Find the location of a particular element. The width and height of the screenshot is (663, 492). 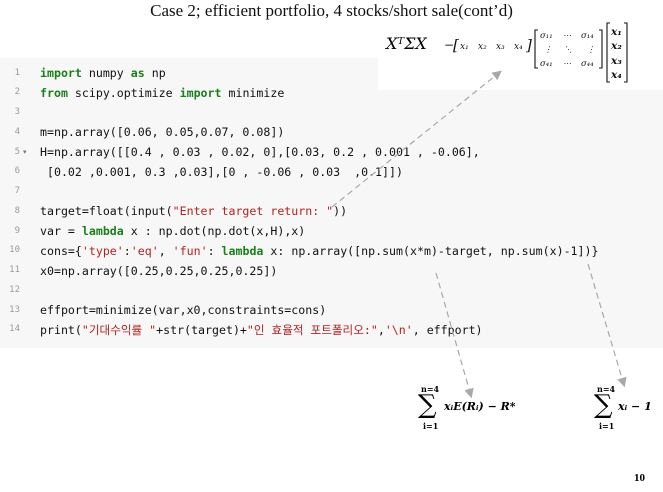

page-number: 10 is located at coordinates (639, 478).